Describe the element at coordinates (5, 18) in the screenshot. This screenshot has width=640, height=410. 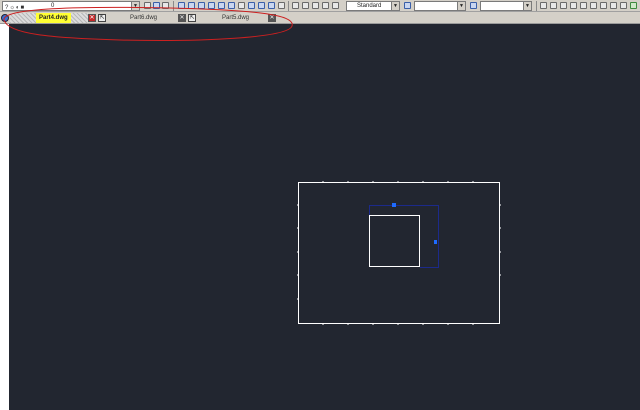
I see `globe-icon` at that location.